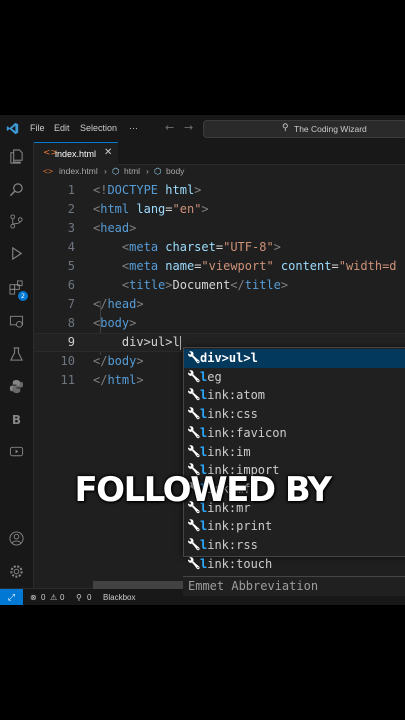 The height and width of the screenshot is (720, 405). Describe the element at coordinates (119, 597) in the screenshot. I see `blackbox-status: Blackbox` at that location.